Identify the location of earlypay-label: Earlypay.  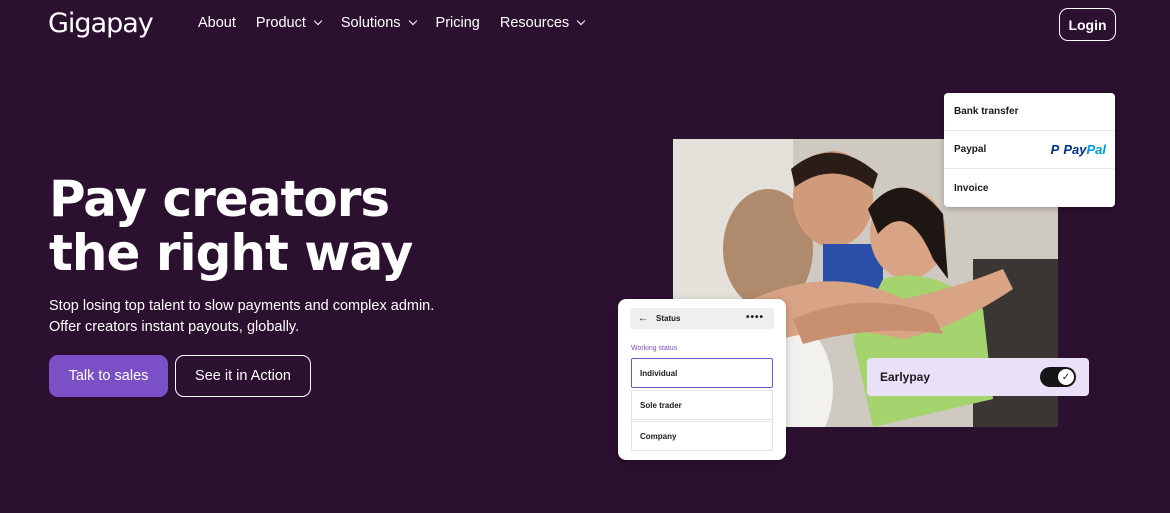
(905, 377).